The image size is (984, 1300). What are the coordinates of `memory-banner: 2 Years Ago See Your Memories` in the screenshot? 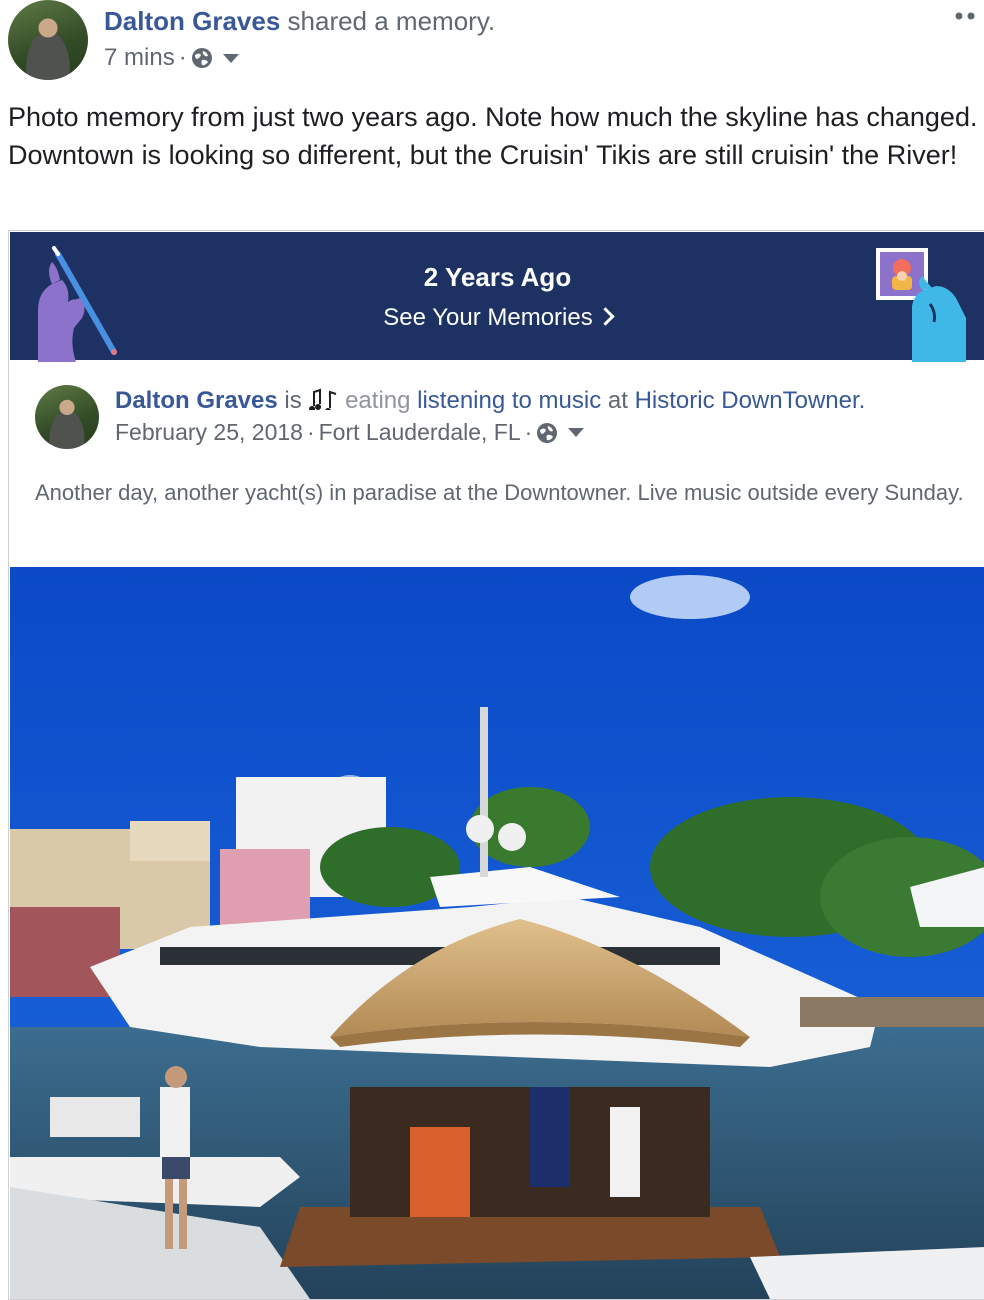 It's located at (497, 297).